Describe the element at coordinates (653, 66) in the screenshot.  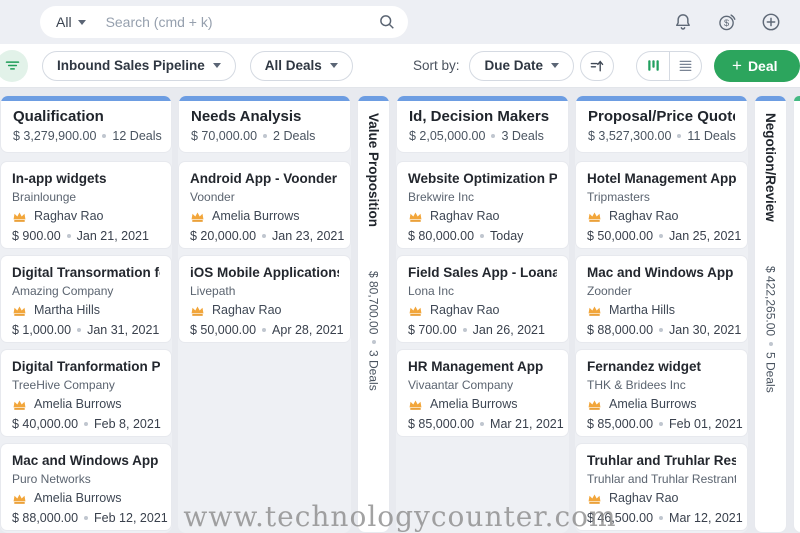
I see `kanban-view-button` at that location.